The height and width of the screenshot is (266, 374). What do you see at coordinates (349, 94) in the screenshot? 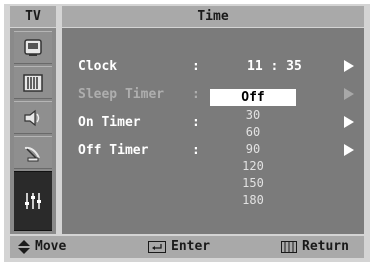
I see `sleep-timer-arrow-icon` at bounding box center [349, 94].